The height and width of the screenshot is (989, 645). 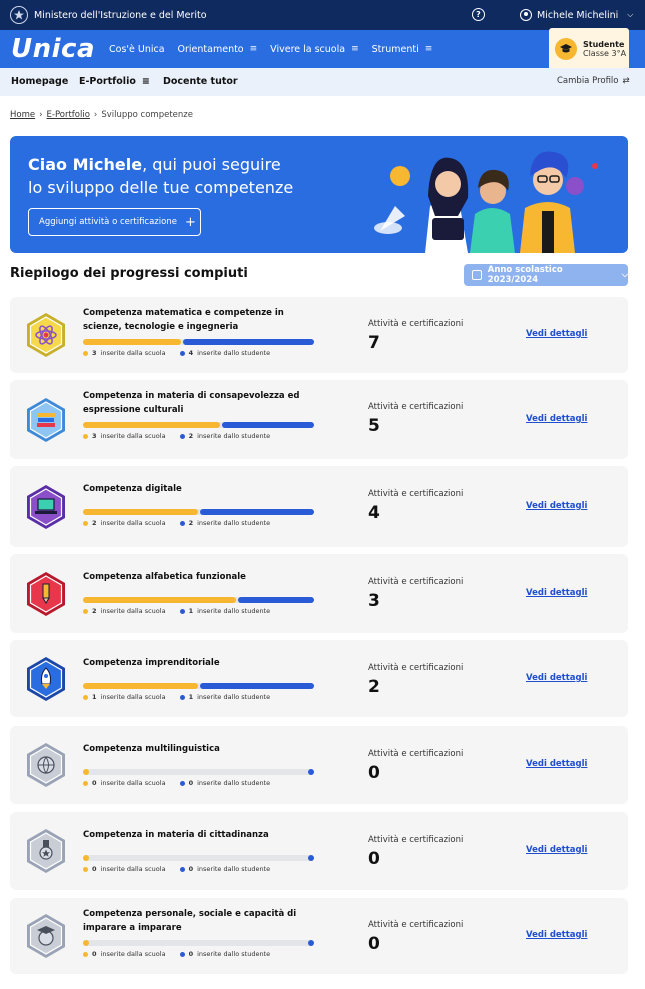 What do you see at coordinates (46, 420) in the screenshot?
I see `books-badge-icon` at bounding box center [46, 420].